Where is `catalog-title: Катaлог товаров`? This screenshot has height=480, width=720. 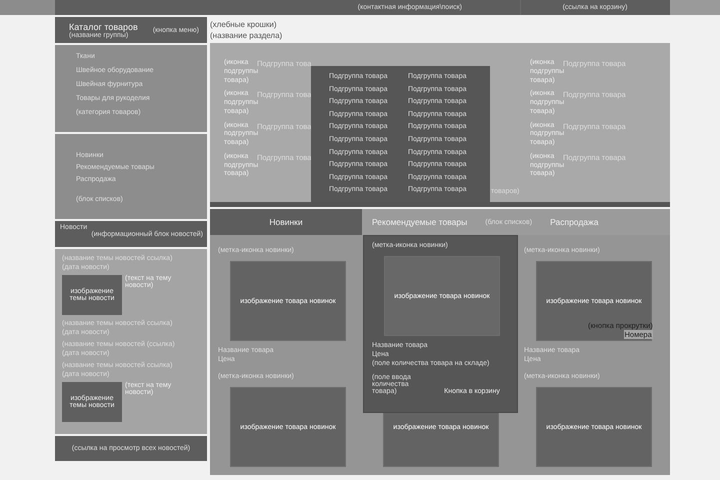 catalog-title: Катaлог товаров is located at coordinates (104, 27).